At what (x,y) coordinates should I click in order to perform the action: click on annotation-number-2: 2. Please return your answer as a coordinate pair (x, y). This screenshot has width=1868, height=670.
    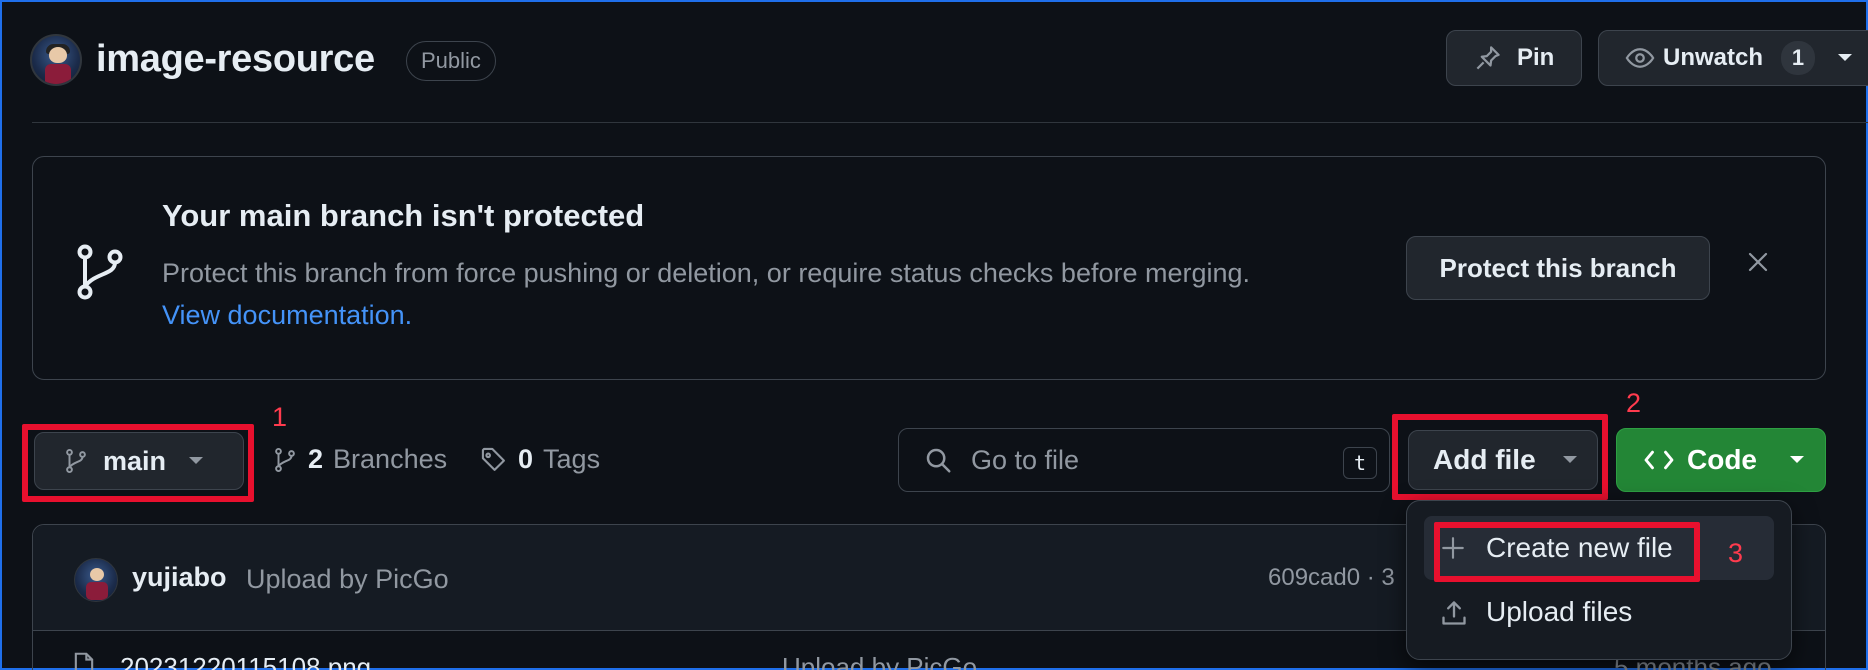
    Looking at the image, I should click on (1634, 403).